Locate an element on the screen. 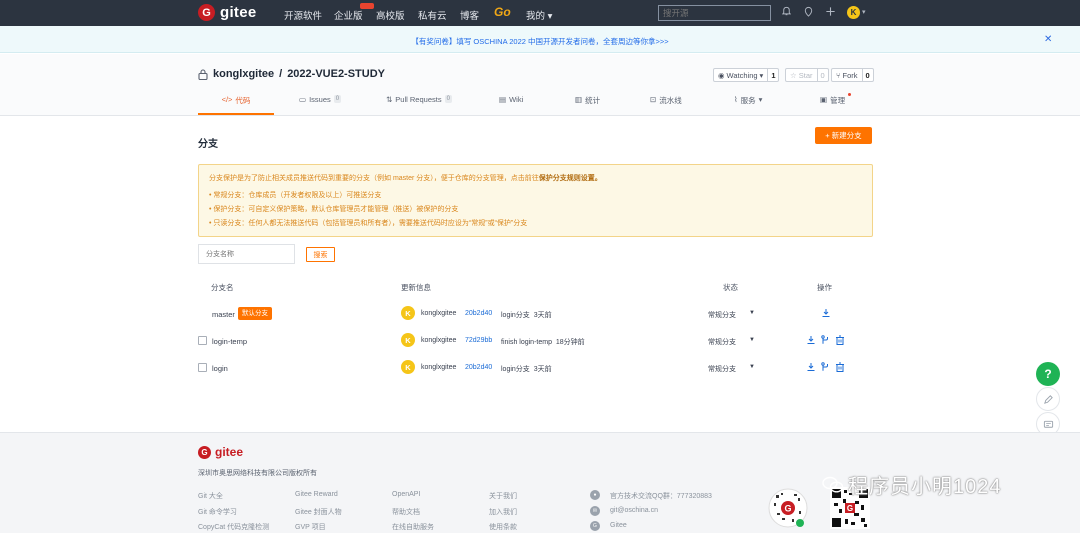 The image size is (1080, 533). footer-link: Gitee Reward is located at coordinates (316, 494).